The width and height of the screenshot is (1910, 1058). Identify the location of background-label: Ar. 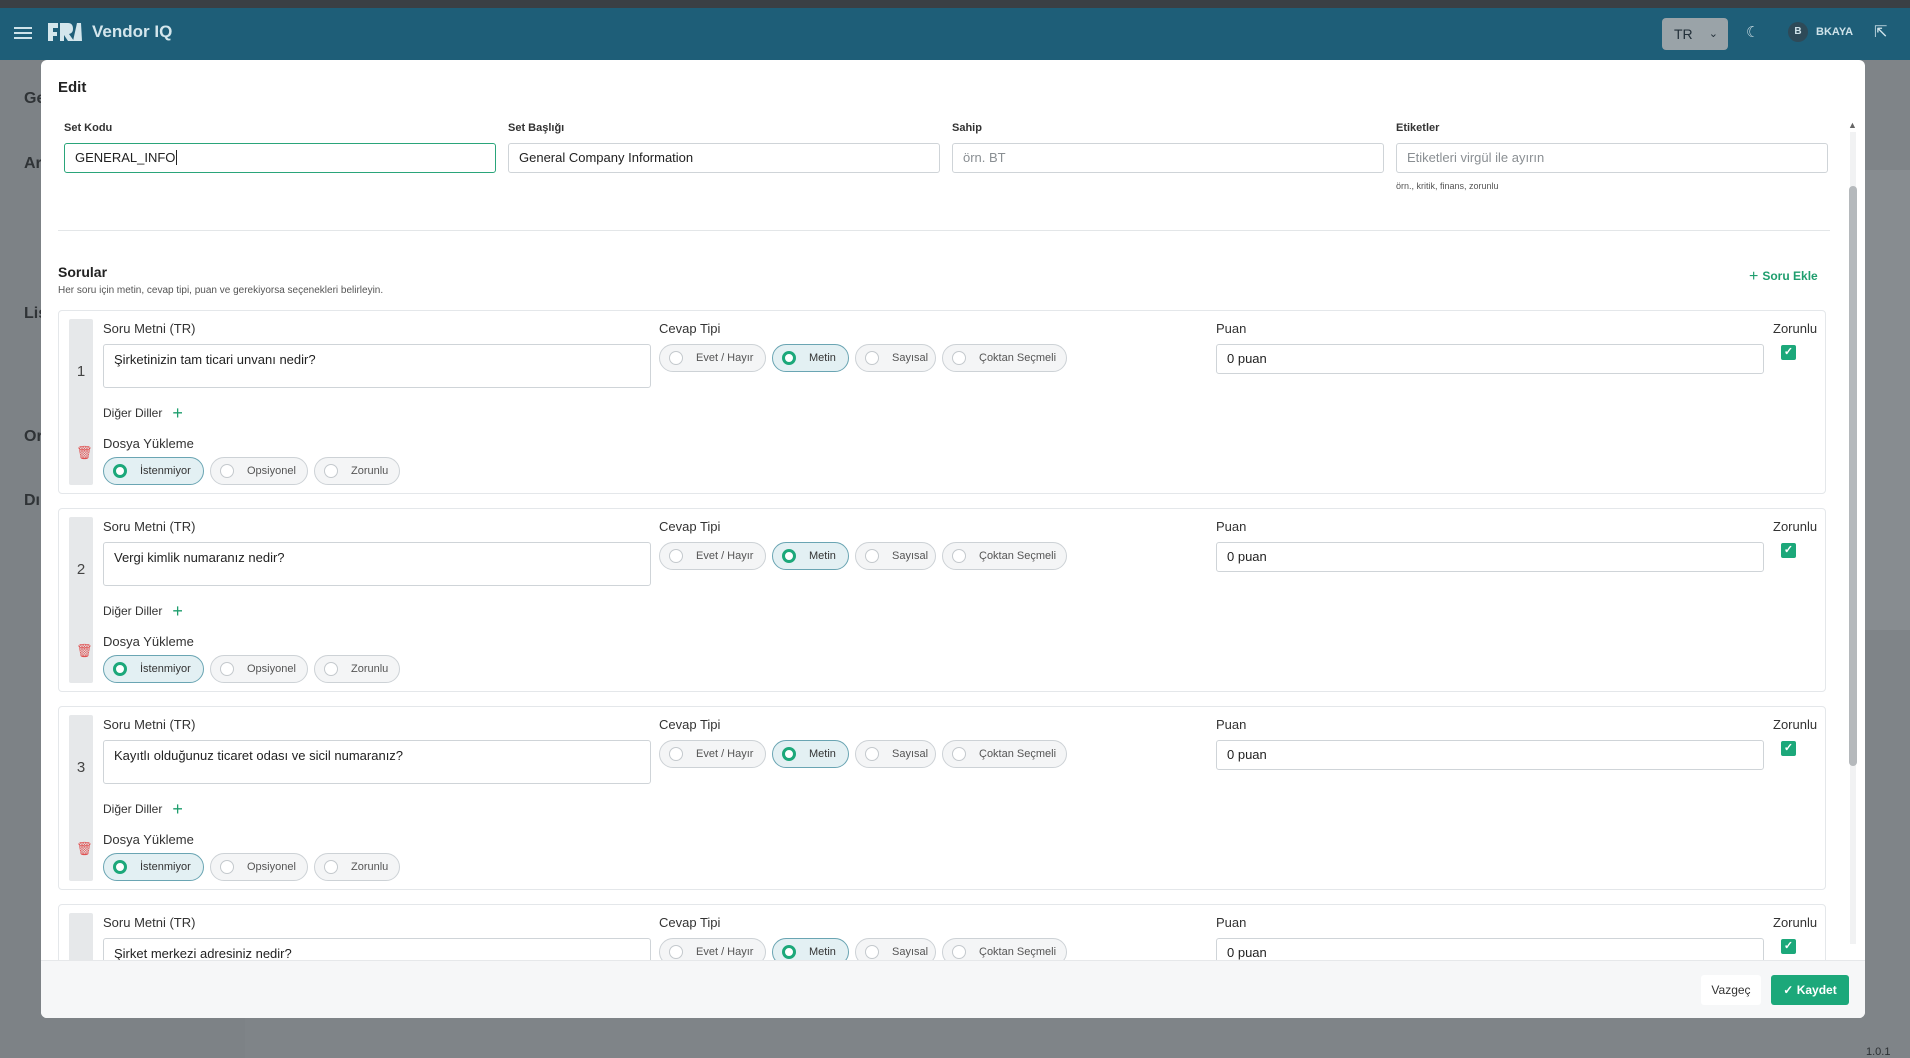
(33, 163).